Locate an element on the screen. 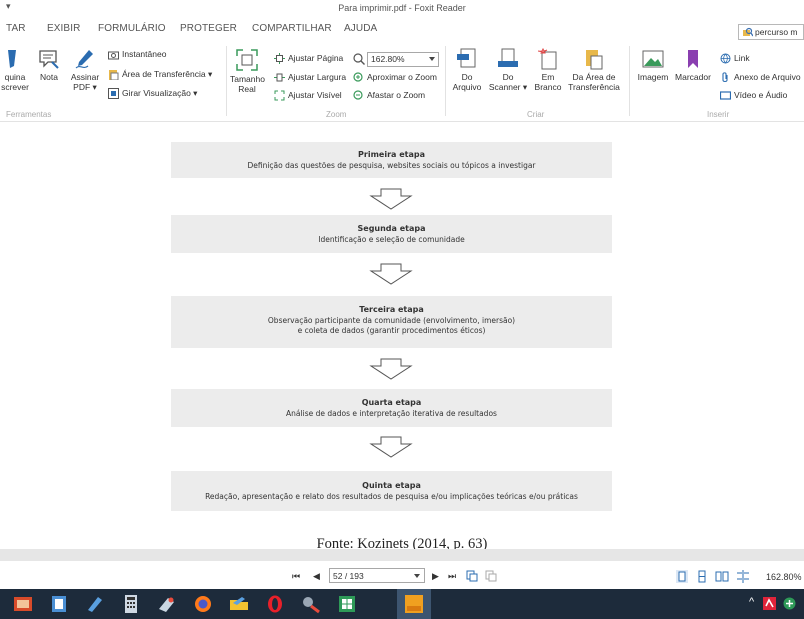  nota-button: Nota is located at coordinates (49, 65).